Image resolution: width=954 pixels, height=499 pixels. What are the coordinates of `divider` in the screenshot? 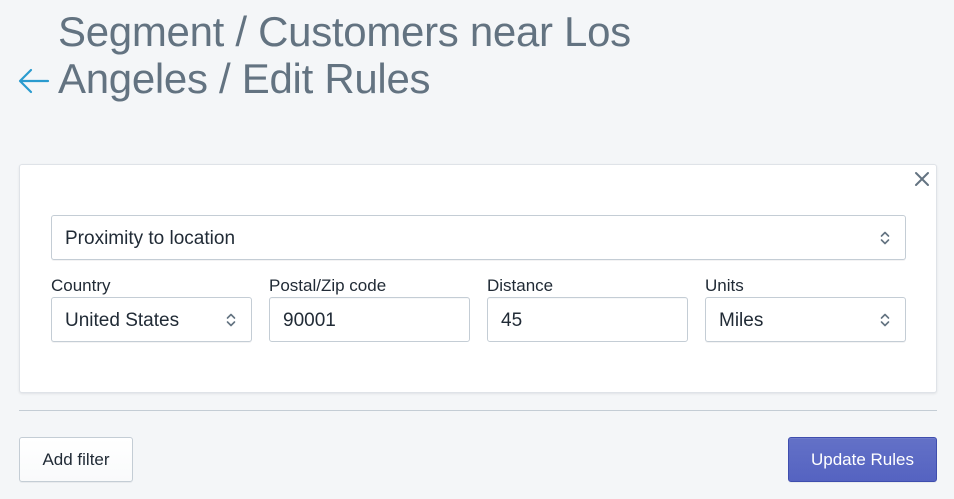 It's located at (478, 410).